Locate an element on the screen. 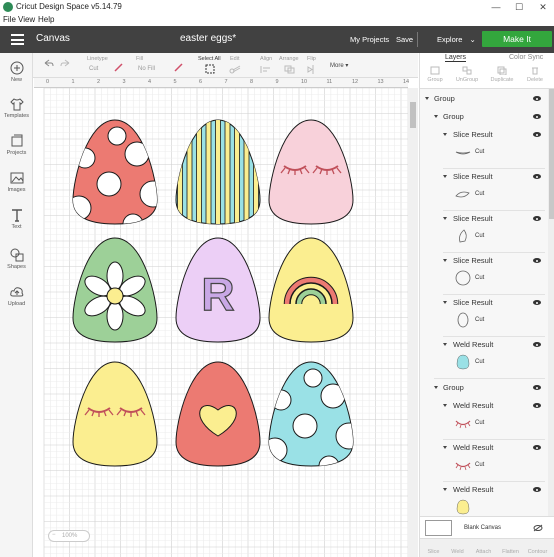 The height and width of the screenshot is (557, 554). flower-center is located at coordinates (115, 296).